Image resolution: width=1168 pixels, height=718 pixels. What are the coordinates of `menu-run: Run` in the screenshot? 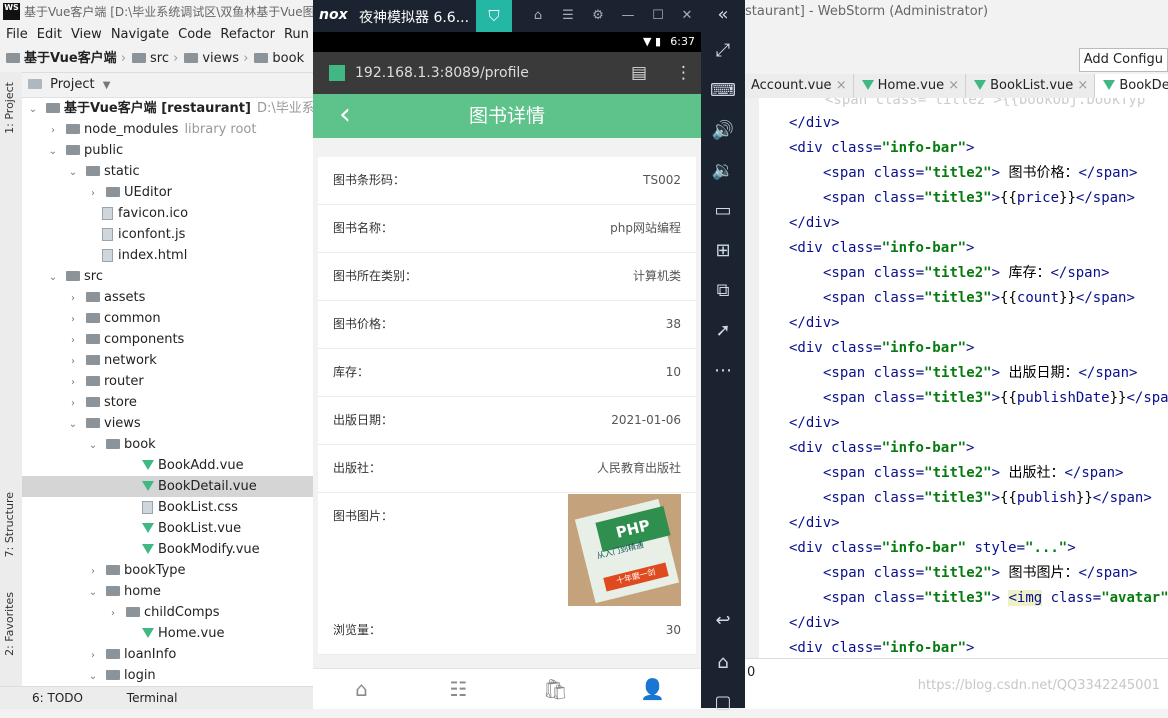 It's located at (296, 34).